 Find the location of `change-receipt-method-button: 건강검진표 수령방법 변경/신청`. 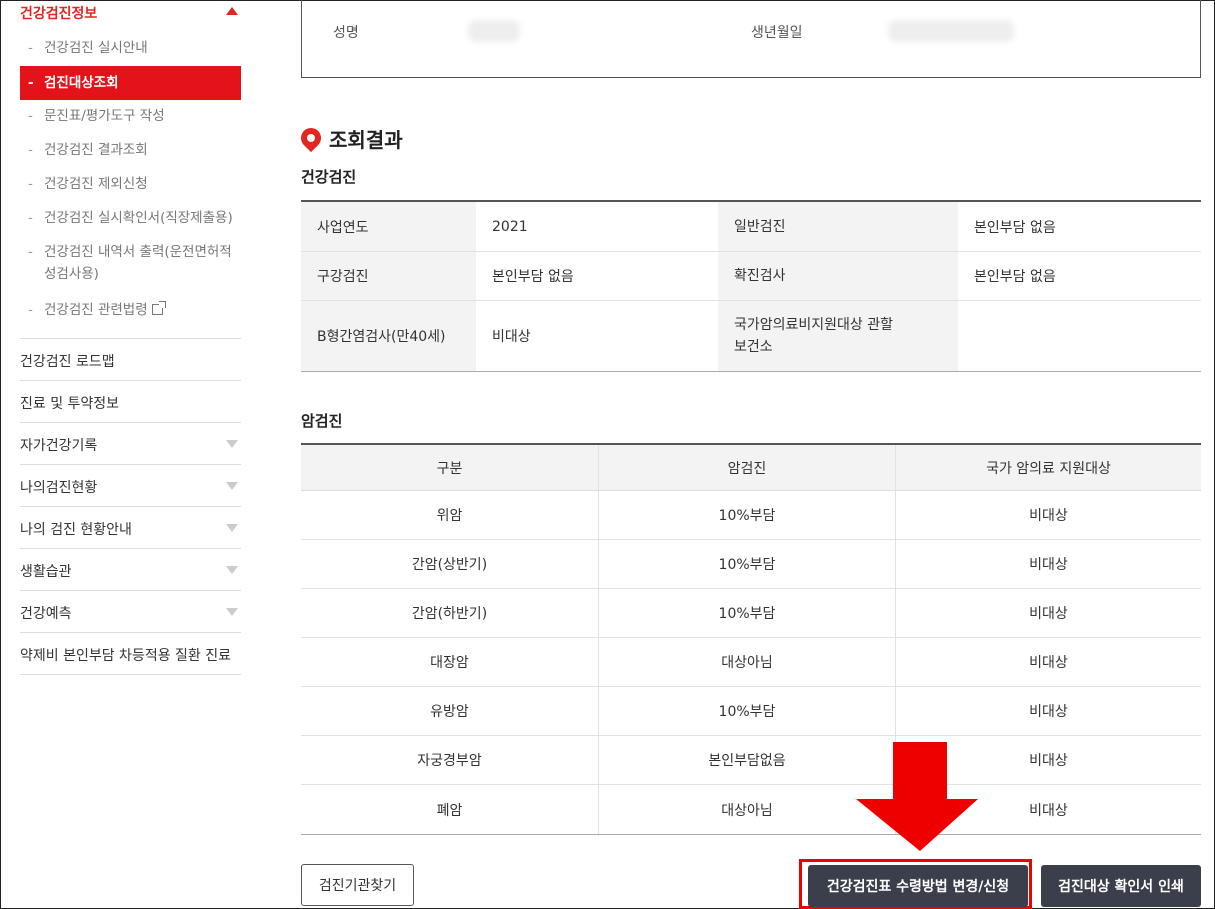

change-receipt-method-button: 건강검진표 수령방법 변경/신청 is located at coordinates (918, 886).